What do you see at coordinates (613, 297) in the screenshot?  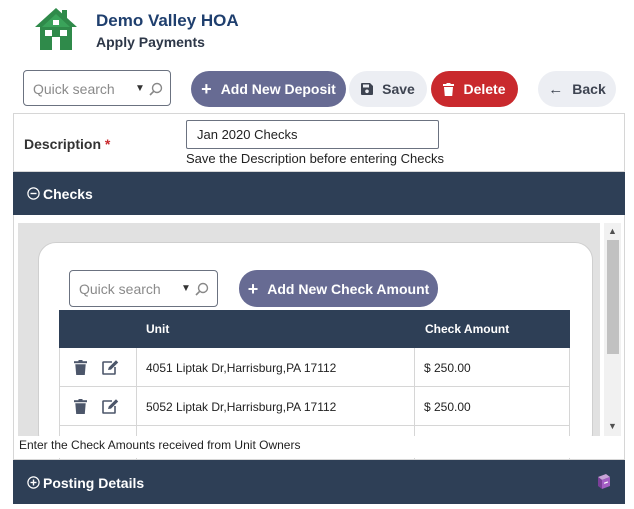 I see `scrollbar-thumb` at bounding box center [613, 297].